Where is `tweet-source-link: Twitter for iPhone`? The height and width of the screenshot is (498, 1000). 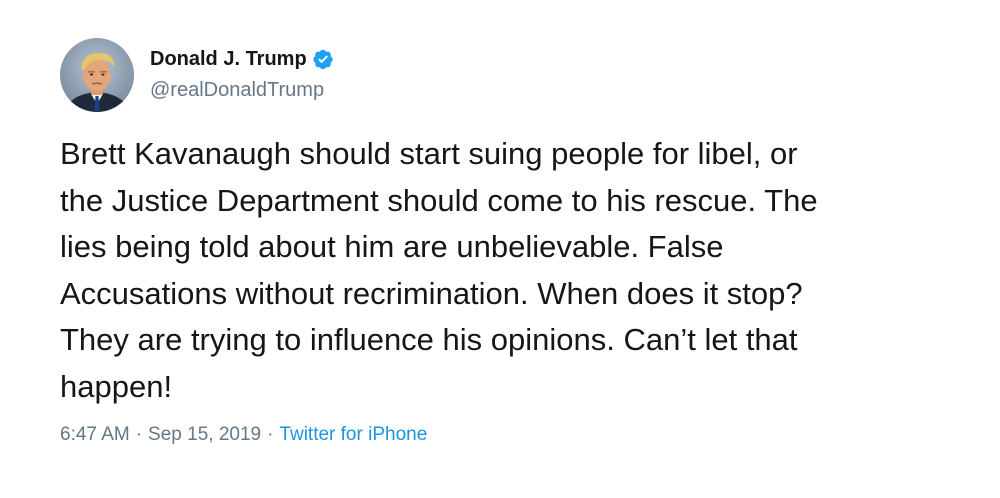 tweet-source-link: Twitter for iPhone is located at coordinates (353, 434).